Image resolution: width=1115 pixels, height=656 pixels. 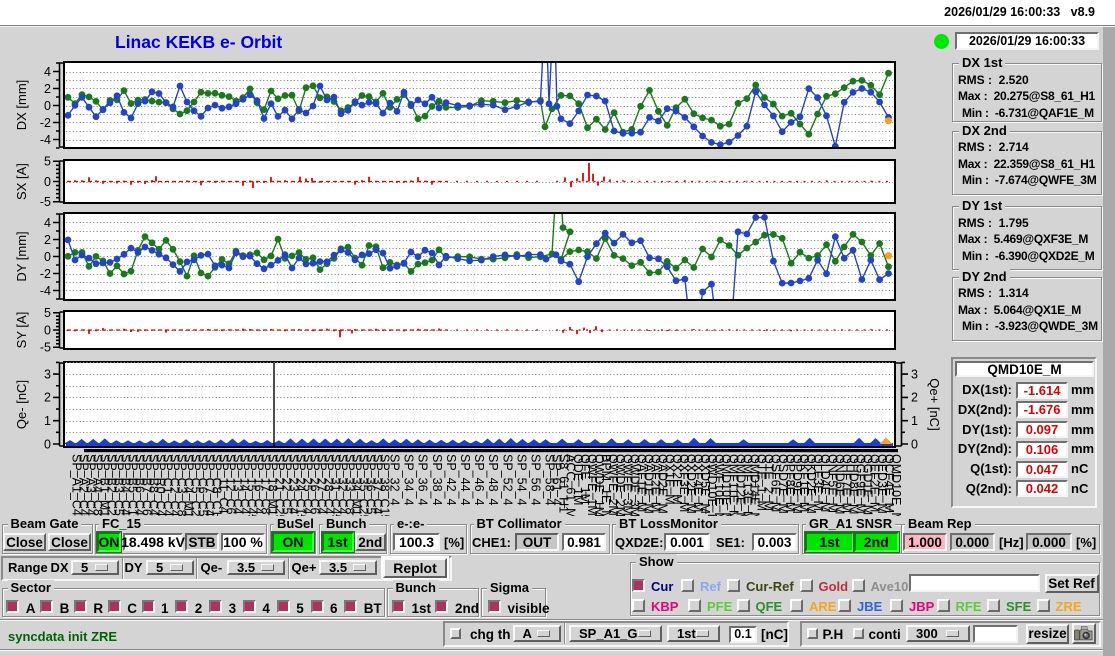 I want to click on svg-text: SP_42_4, so click(x=451, y=479).